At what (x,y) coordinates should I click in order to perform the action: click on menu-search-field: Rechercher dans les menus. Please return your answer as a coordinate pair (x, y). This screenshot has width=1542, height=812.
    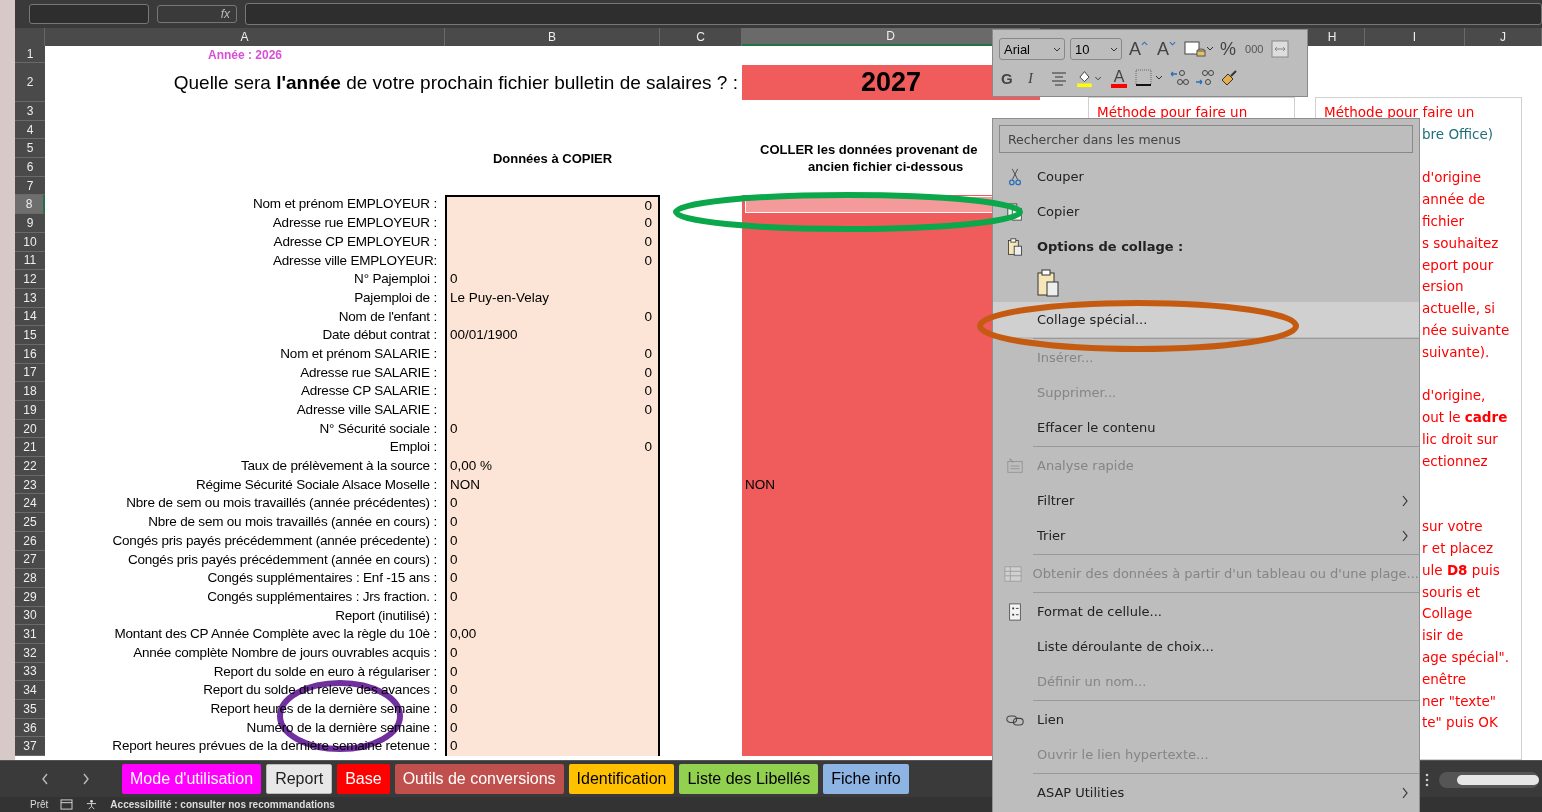
    Looking at the image, I should click on (1206, 139).